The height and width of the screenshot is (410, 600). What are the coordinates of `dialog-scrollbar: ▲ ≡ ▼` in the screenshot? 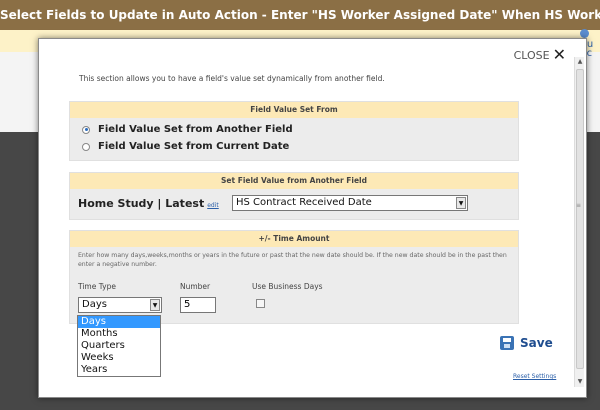 It's located at (579, 222).